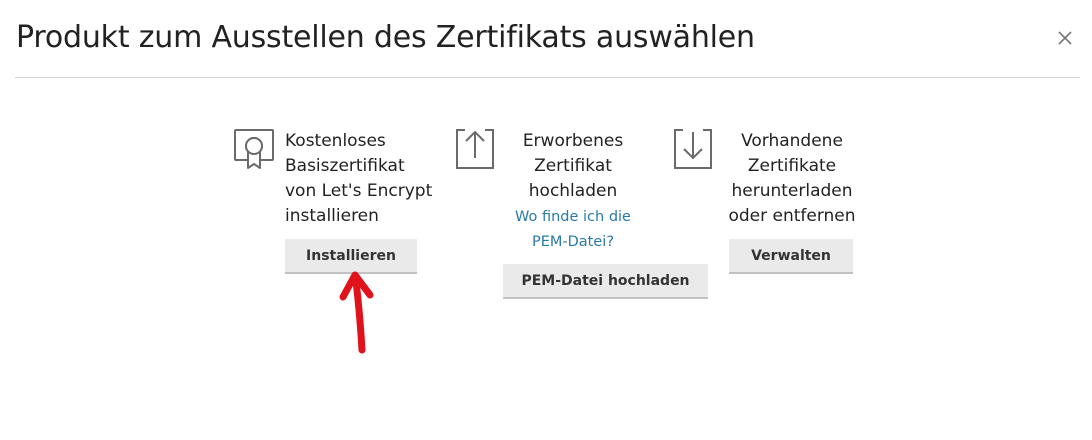 The width and height of the screenshot is (1092, 440). I want to click on manage-button: Verwalten, so click(791, 256).